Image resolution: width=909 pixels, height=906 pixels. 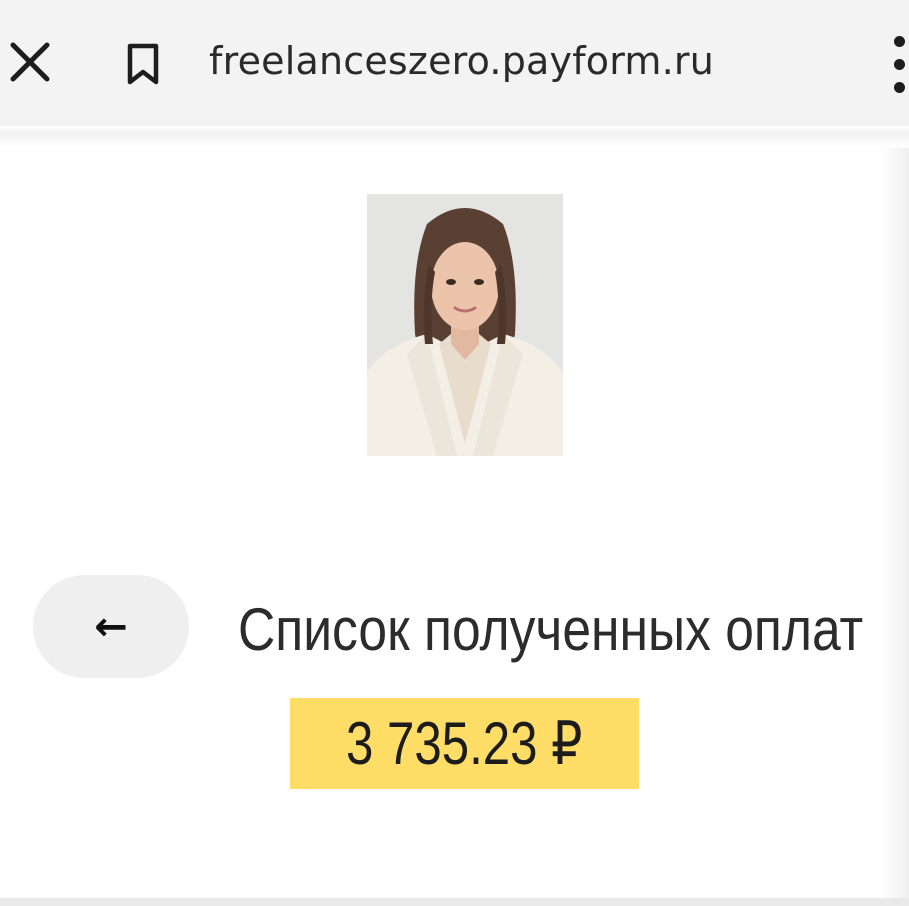 I want to click on profile-photo, so click(x=465, y=325).